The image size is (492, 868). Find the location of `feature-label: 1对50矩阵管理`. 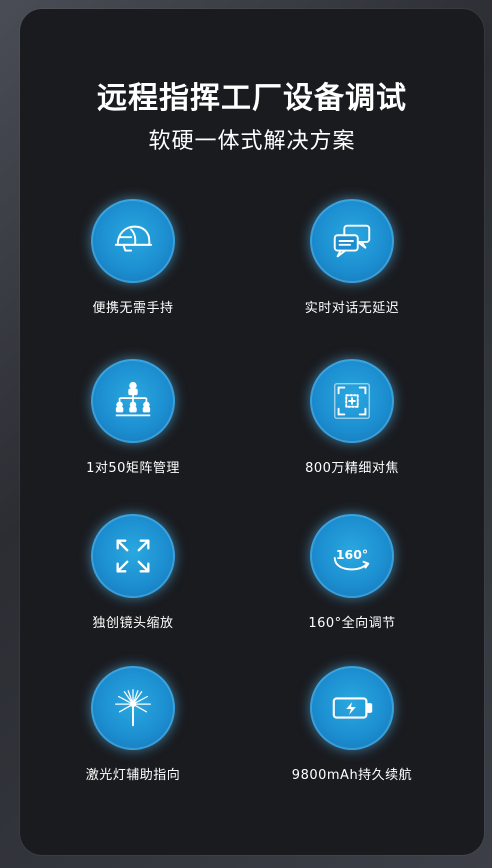

feature-label: 1对50矩阵管理 is located at coordinates (133, 468).